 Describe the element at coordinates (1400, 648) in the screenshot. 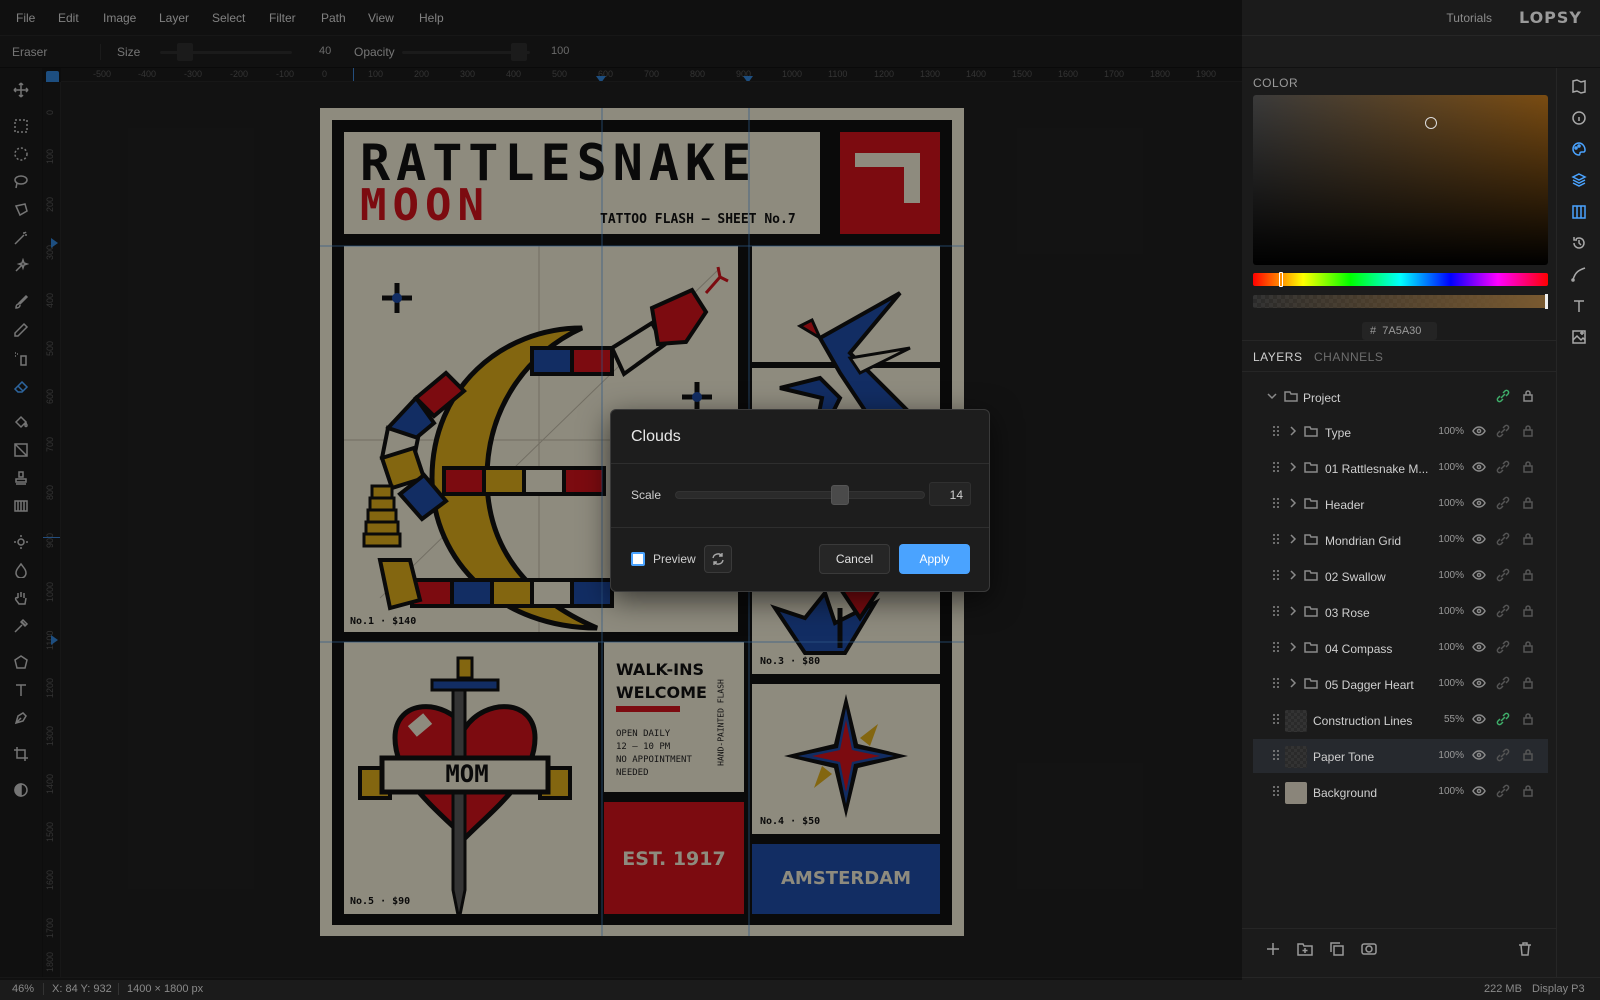

I see `layer-row: 04 Compass 100%` at that location.